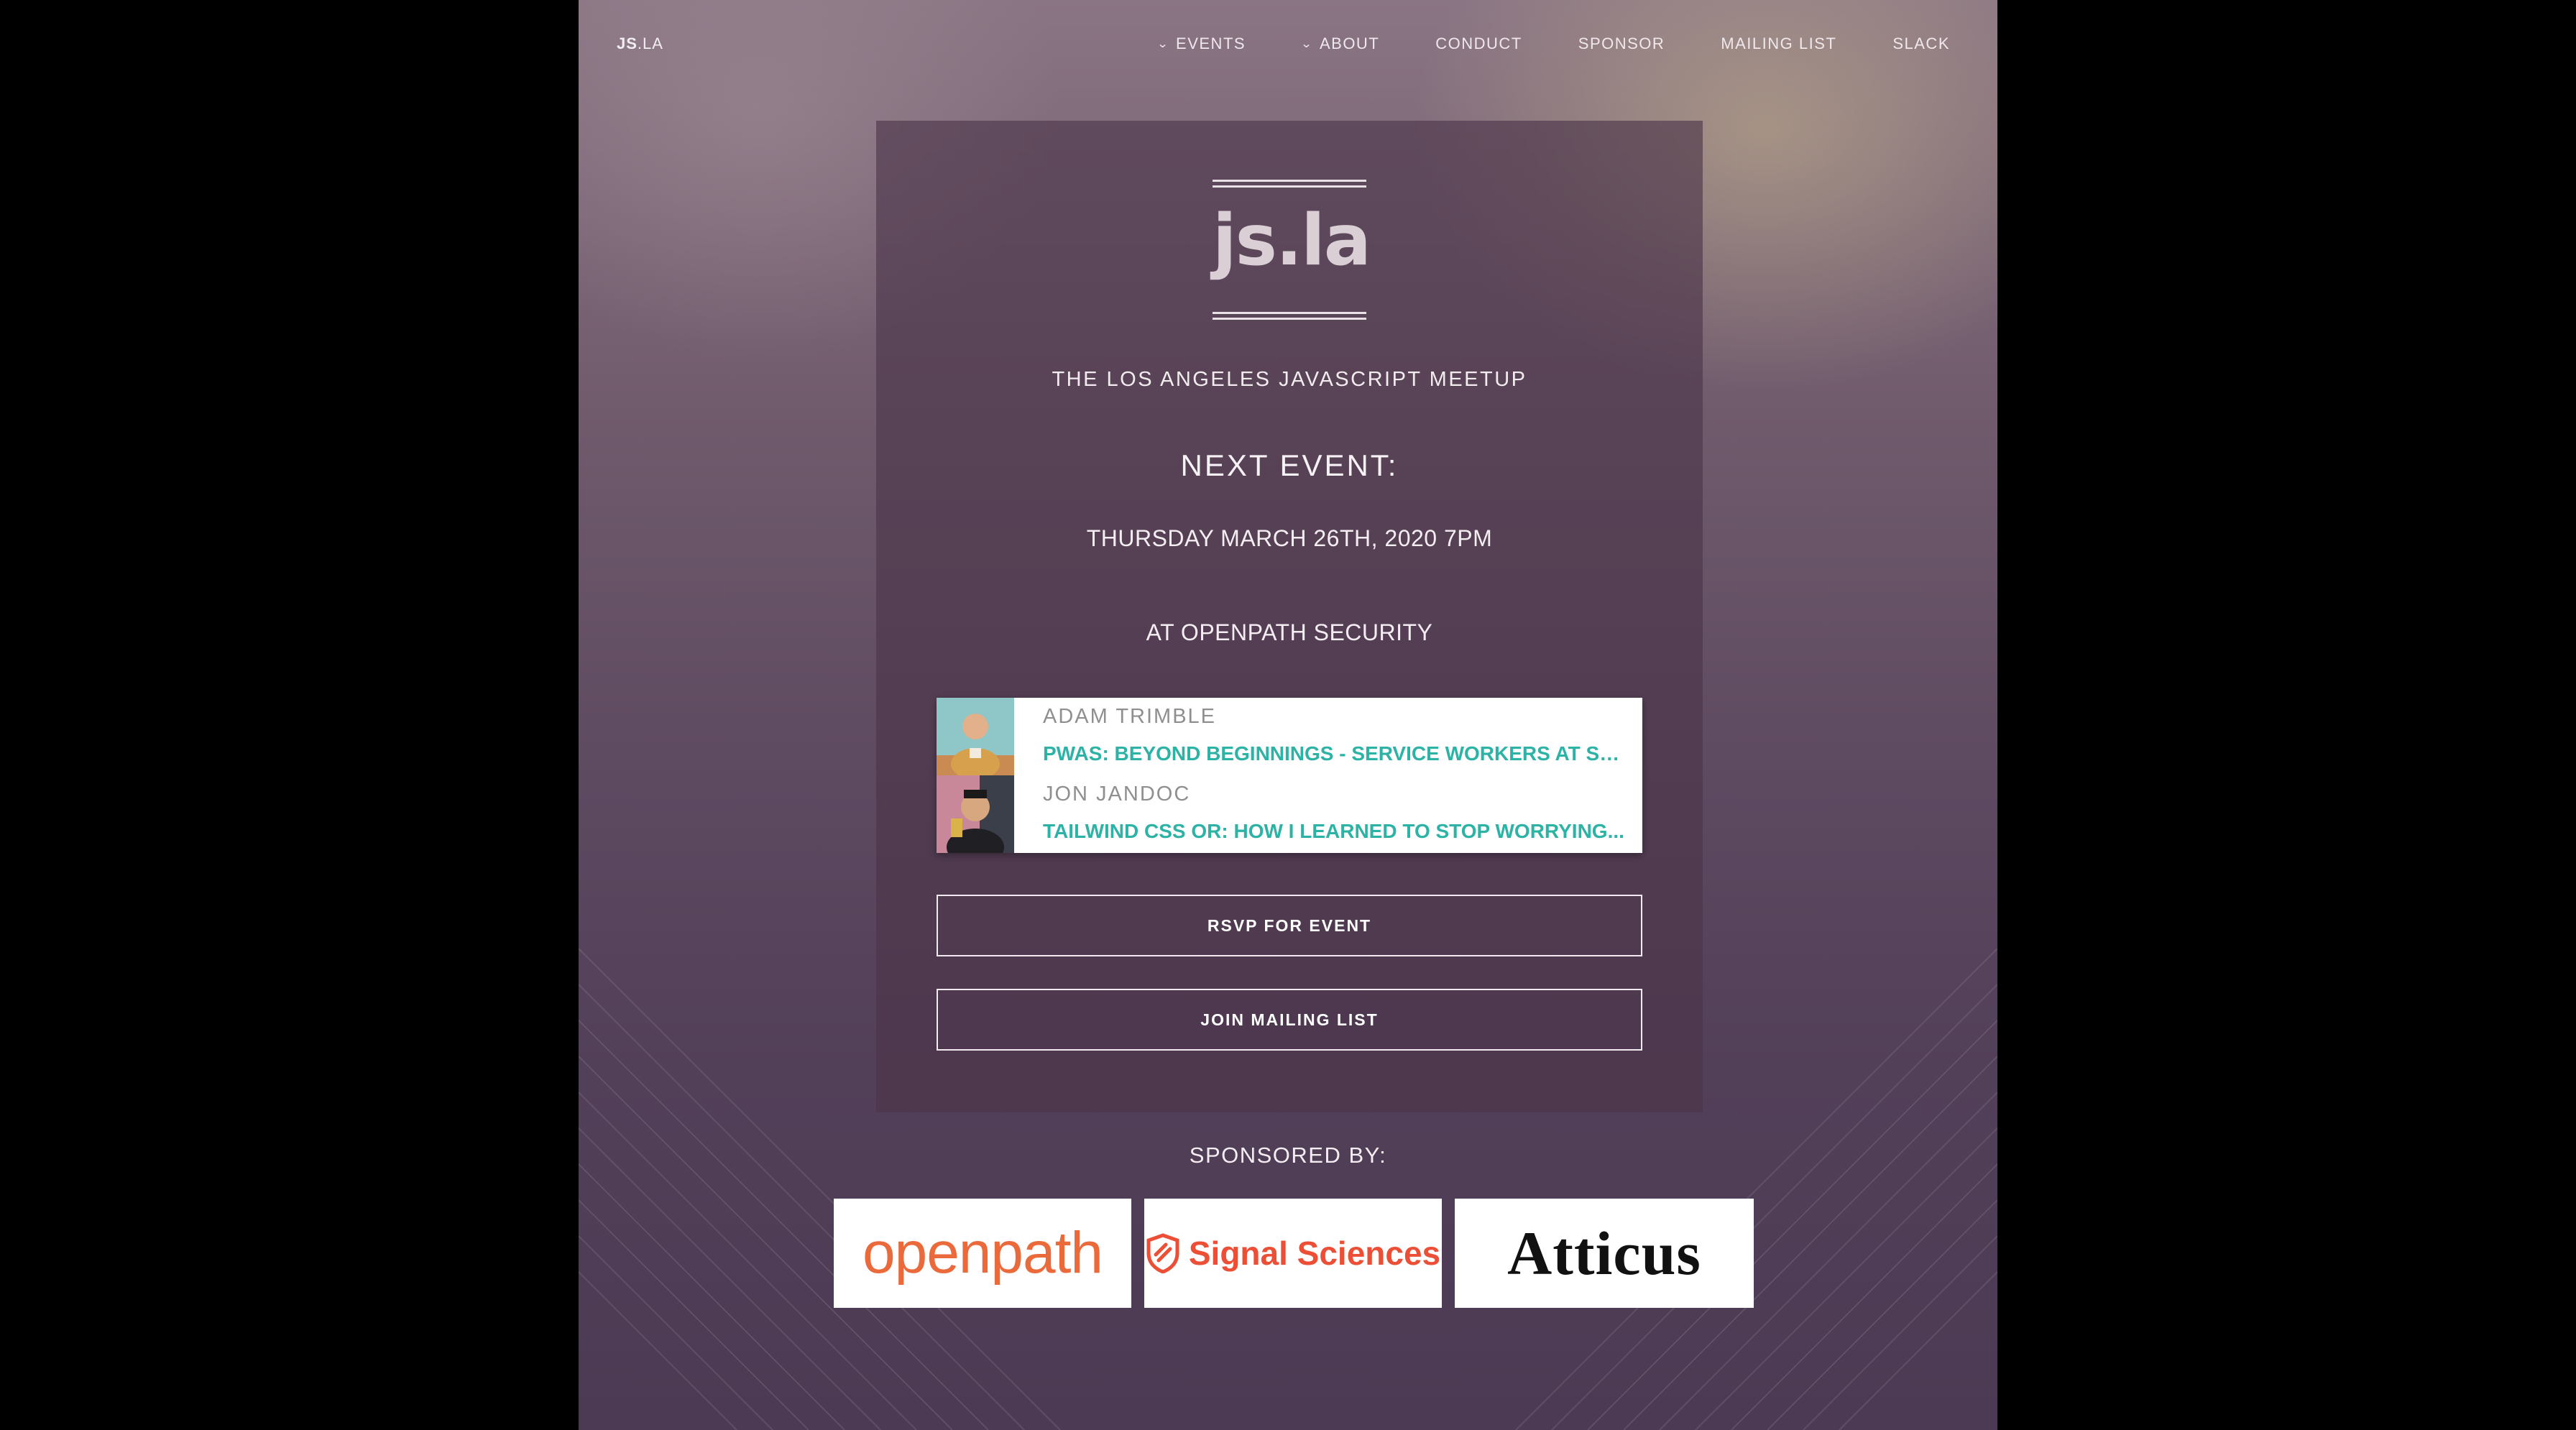 This screenshot has width=2576, height=1430. Describe the element at coordinates (1289, 1020) in the screenshot. I see `join-mailing-list-button: JOIN MAILING LIST` at that location.